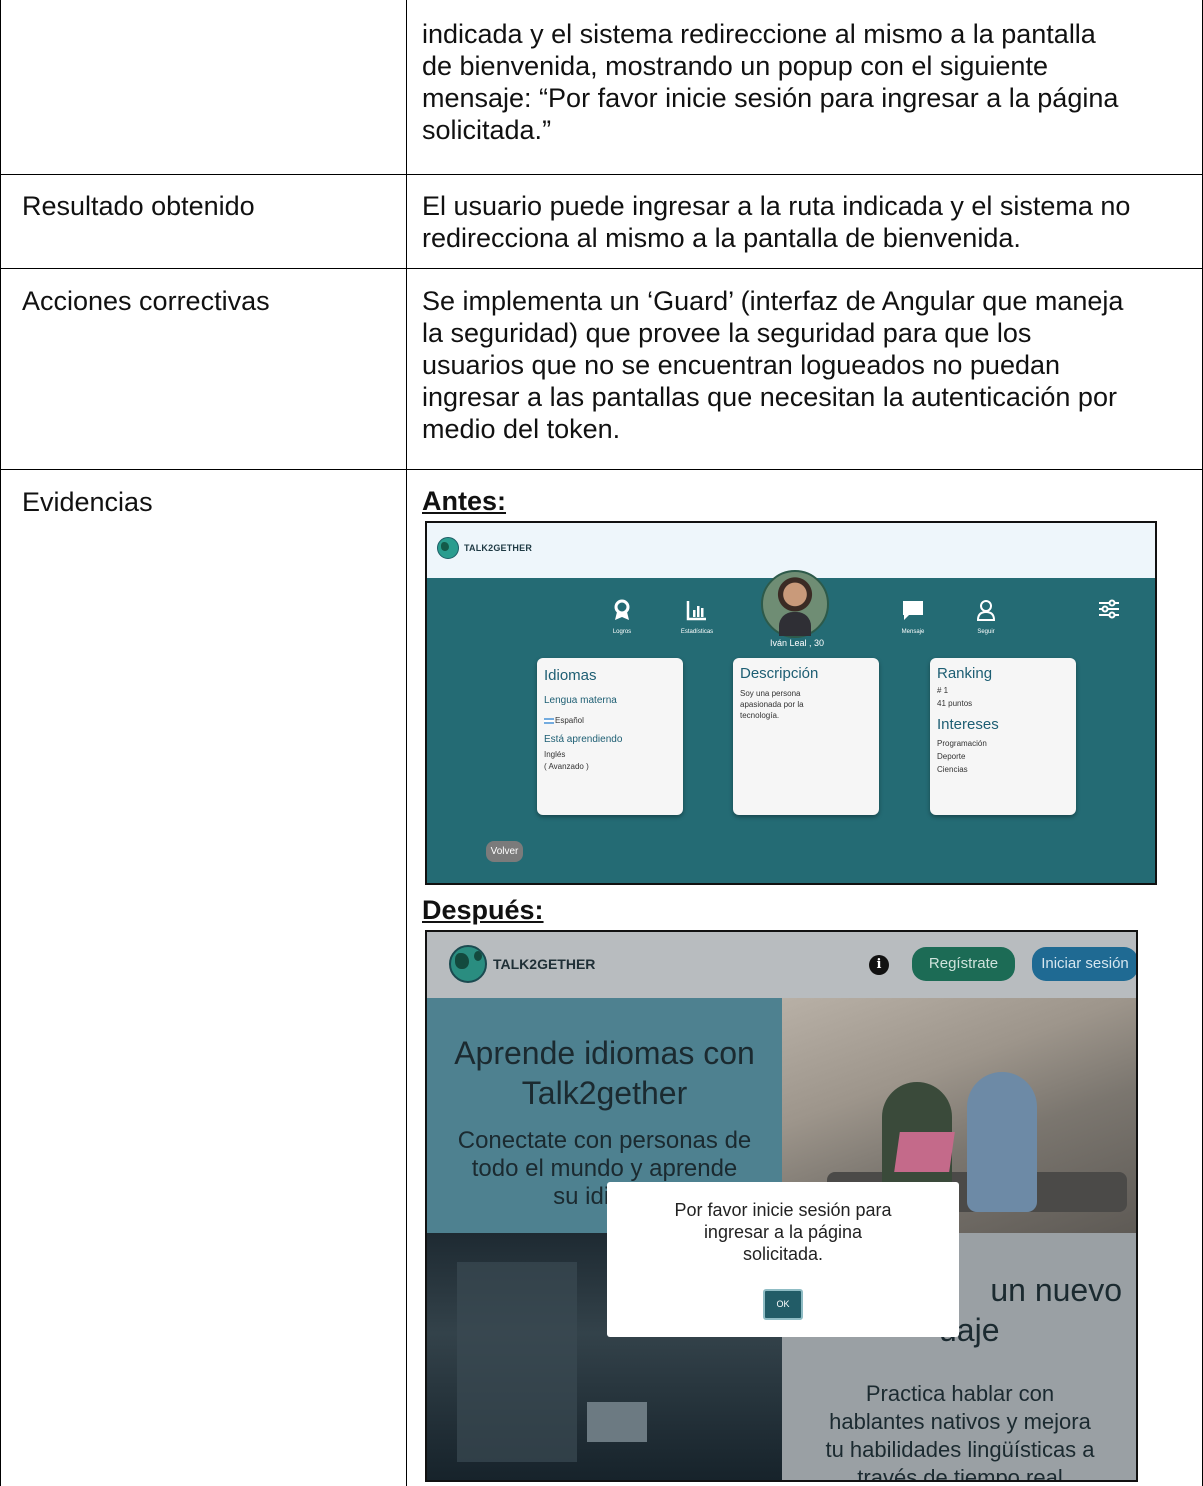  I want to click on info-icon: i, so click(879, 965).